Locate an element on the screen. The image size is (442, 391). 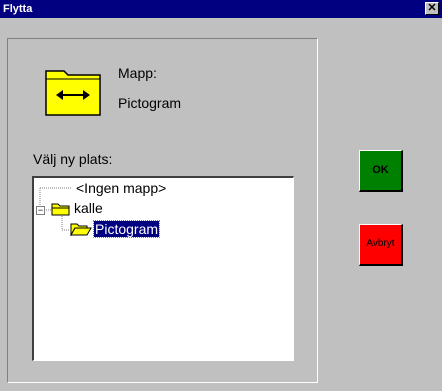
collapse-toggle: − is located at coordinates (40, 210).